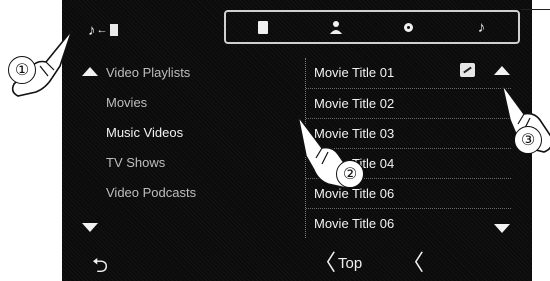 The width and height of the screenshot is (550, 281). Describe the element at coordinates (201, 163) in the screenshot. I see `category-item-tv-shows: TV Shows` at that location.